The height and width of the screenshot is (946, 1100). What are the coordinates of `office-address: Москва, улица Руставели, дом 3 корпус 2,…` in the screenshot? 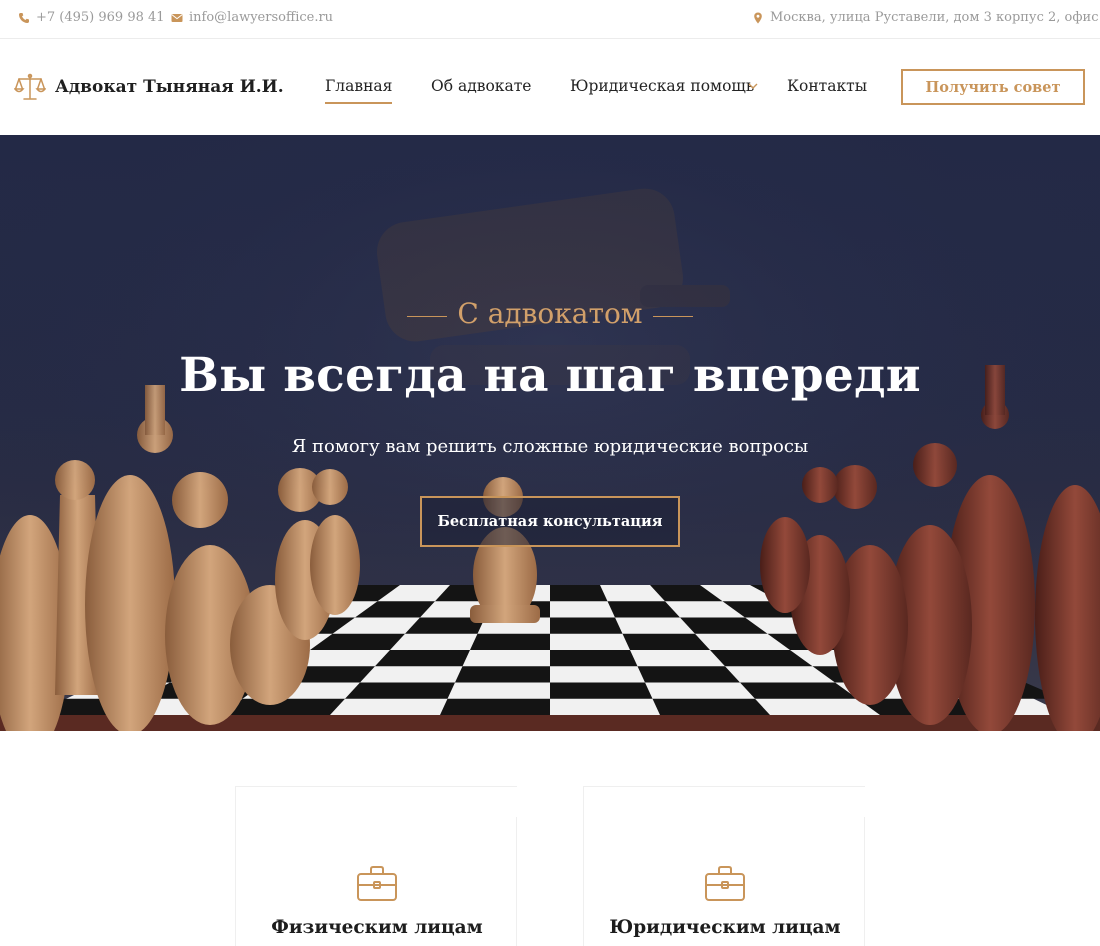 It's located at (935, 17).